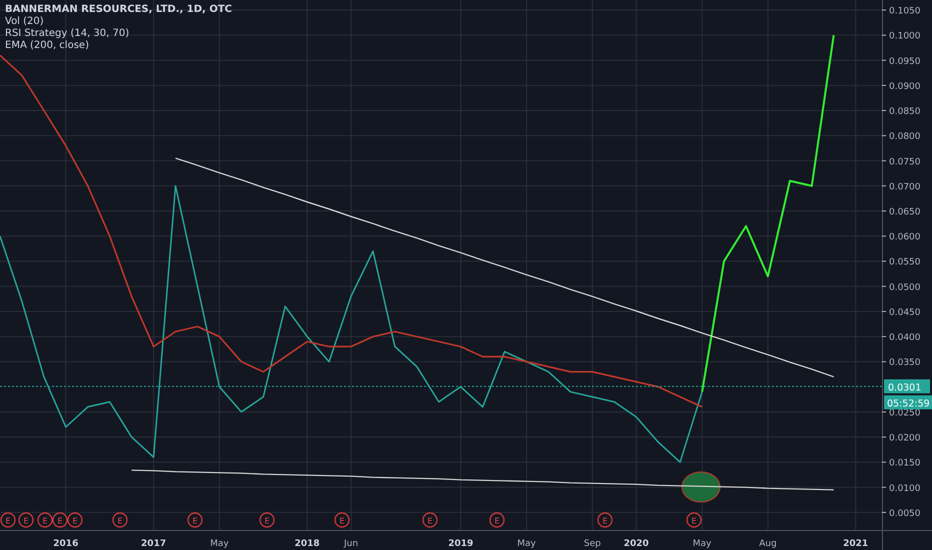 Image resolution: width=932 pixels, height=550 pixels. I want to click on ref-line-label: 0.0301, so click(905, 388).